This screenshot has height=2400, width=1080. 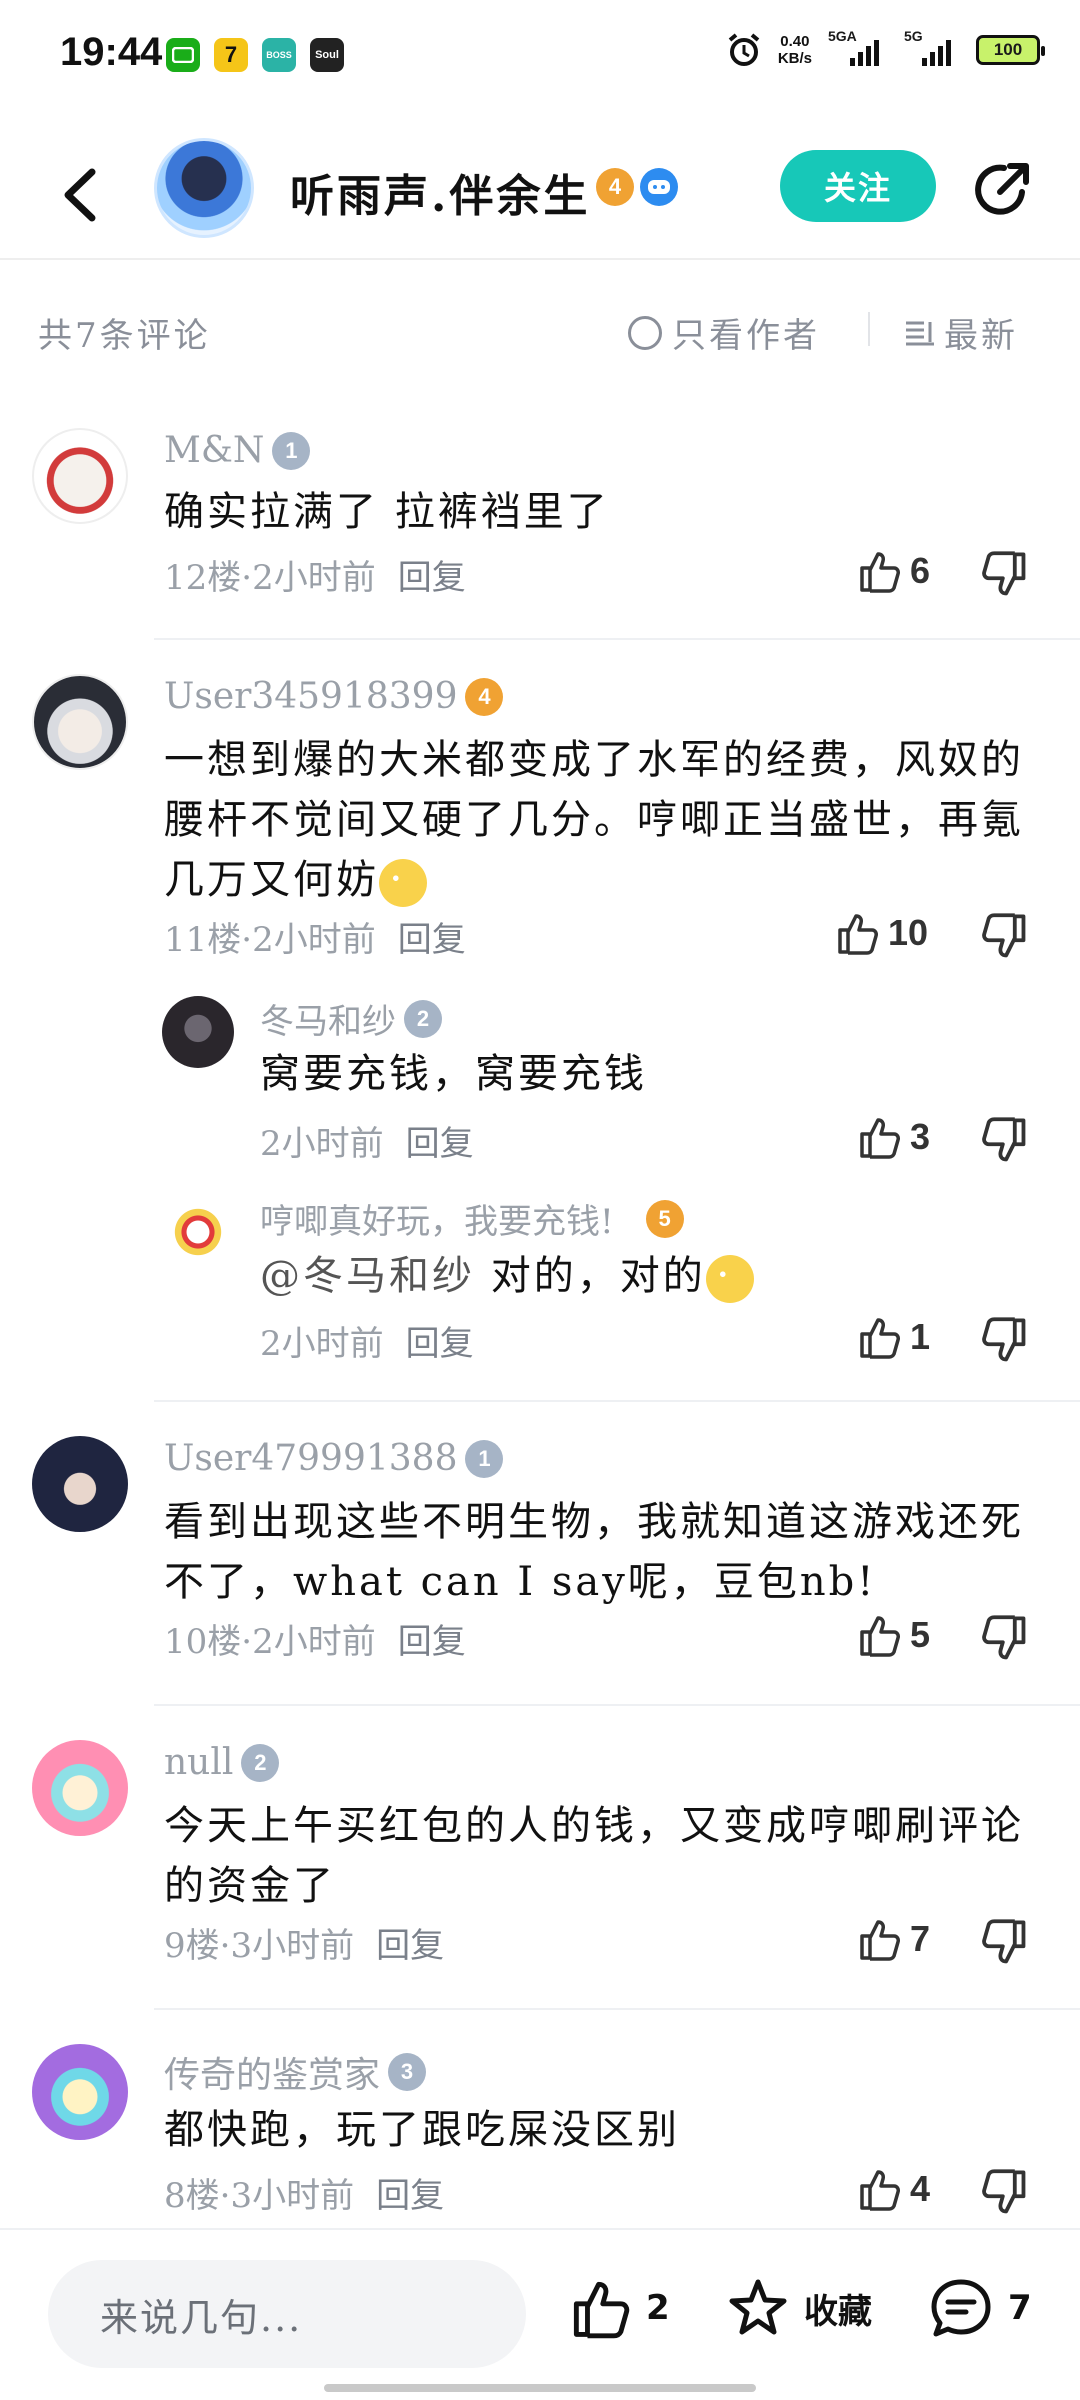 What do you see at coordinates (540, 55) in the screenshot?
I see `status-bar: 19:44 7 BOSS Soul 0.40 KB/s 5GA 5G 100` at bounding box center [540, 55].